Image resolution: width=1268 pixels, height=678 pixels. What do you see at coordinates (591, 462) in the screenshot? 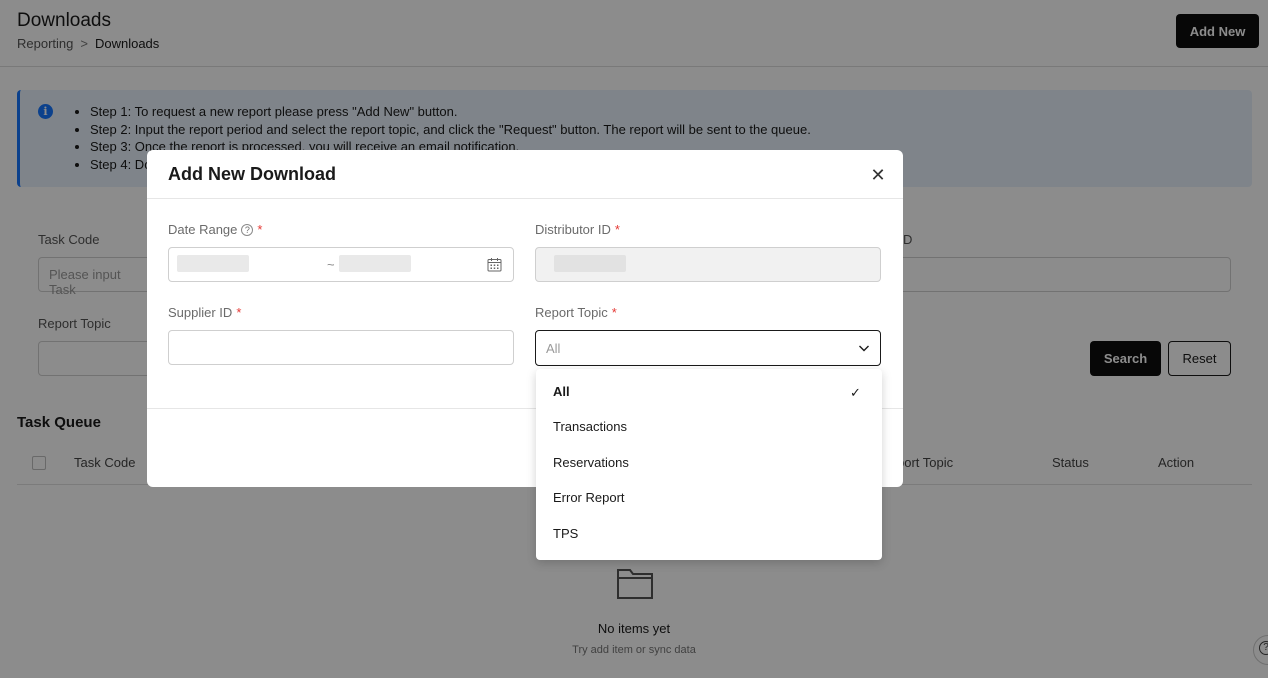
I see `option-label: Reservations` at bounding box center [591, 462].